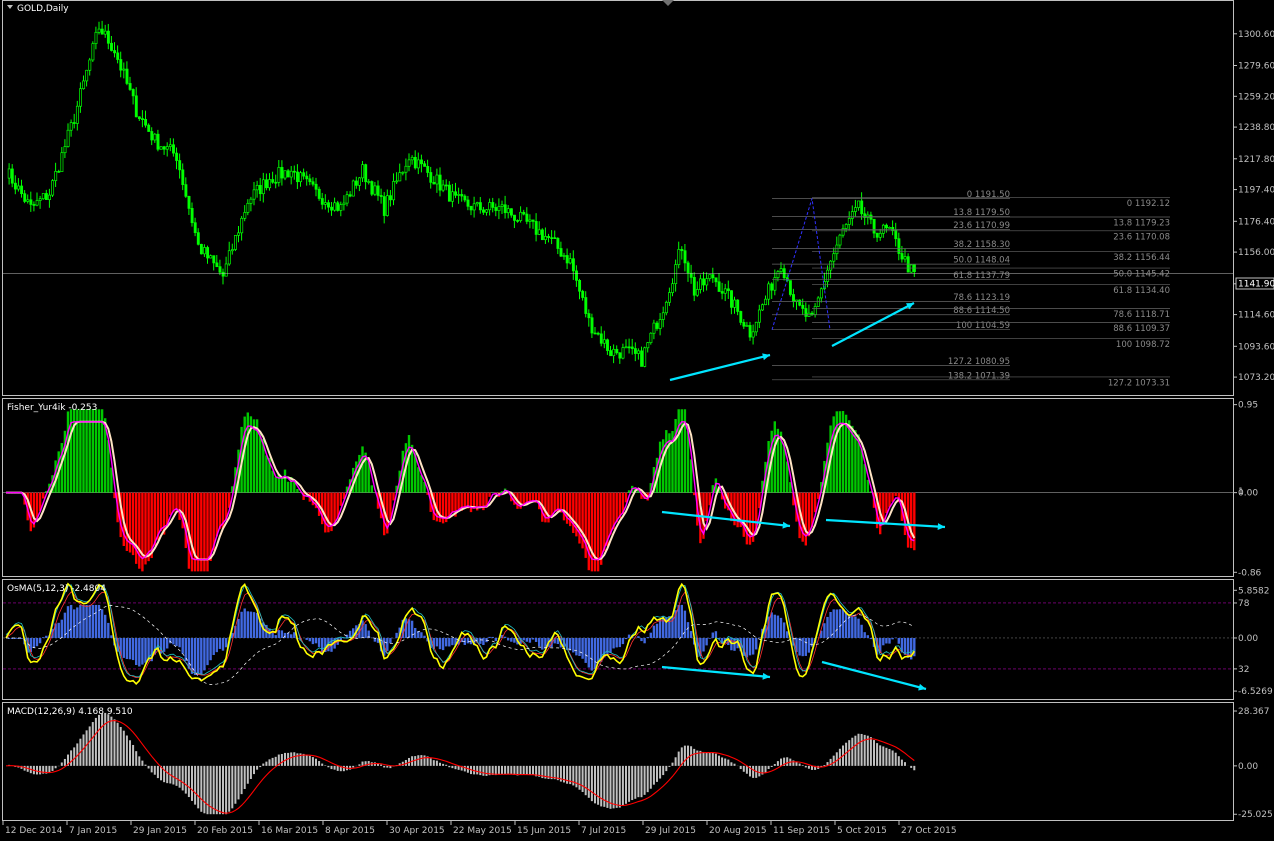 The height and width of the screenshot is (841, 1274). Describe the element at coordinates (10, 7) in the screenshot. I see `menu-triangle-icon` at that location.